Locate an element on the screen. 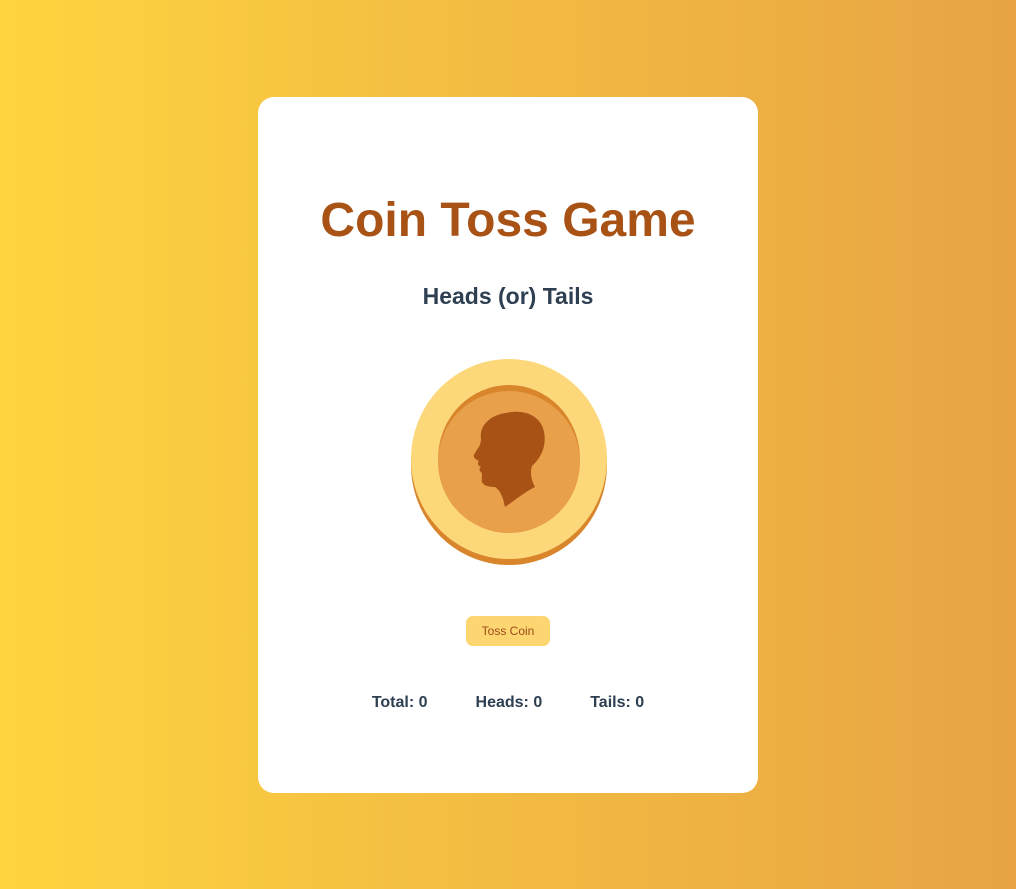 The width and height of the screenshot is (1016, 889). coin-heads-icon is located at coordinates (509, 462).